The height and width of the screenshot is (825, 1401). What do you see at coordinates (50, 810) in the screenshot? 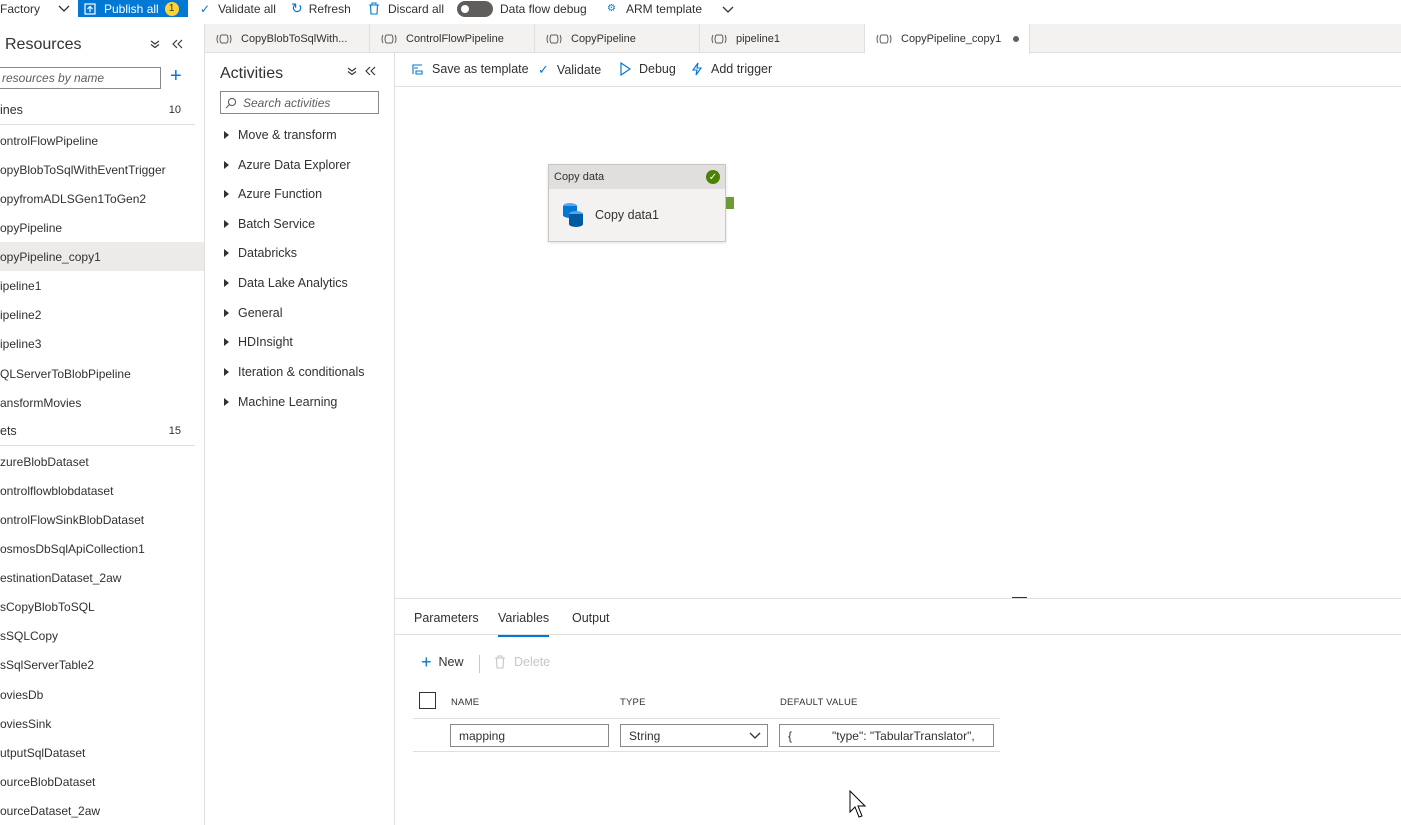
I see `dataset-item-label: ourceDataset_2aw` at bounding box center [50, 810].